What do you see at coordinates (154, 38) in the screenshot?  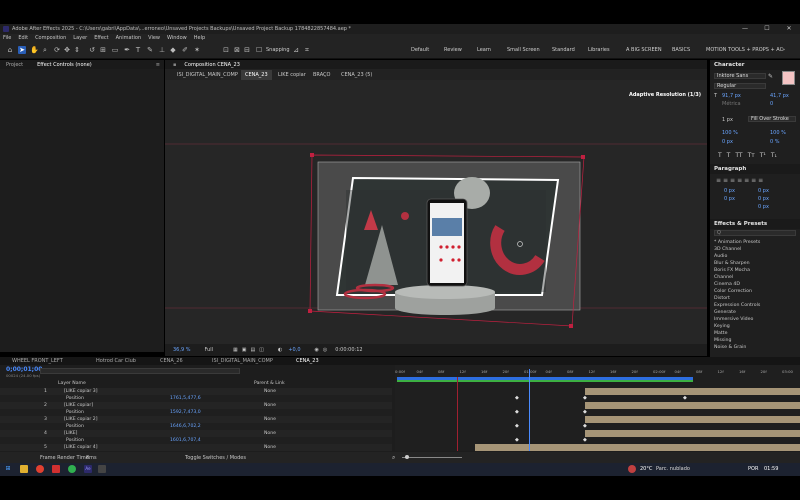 I see `menu-view: View` at bounding box center [154, 38].